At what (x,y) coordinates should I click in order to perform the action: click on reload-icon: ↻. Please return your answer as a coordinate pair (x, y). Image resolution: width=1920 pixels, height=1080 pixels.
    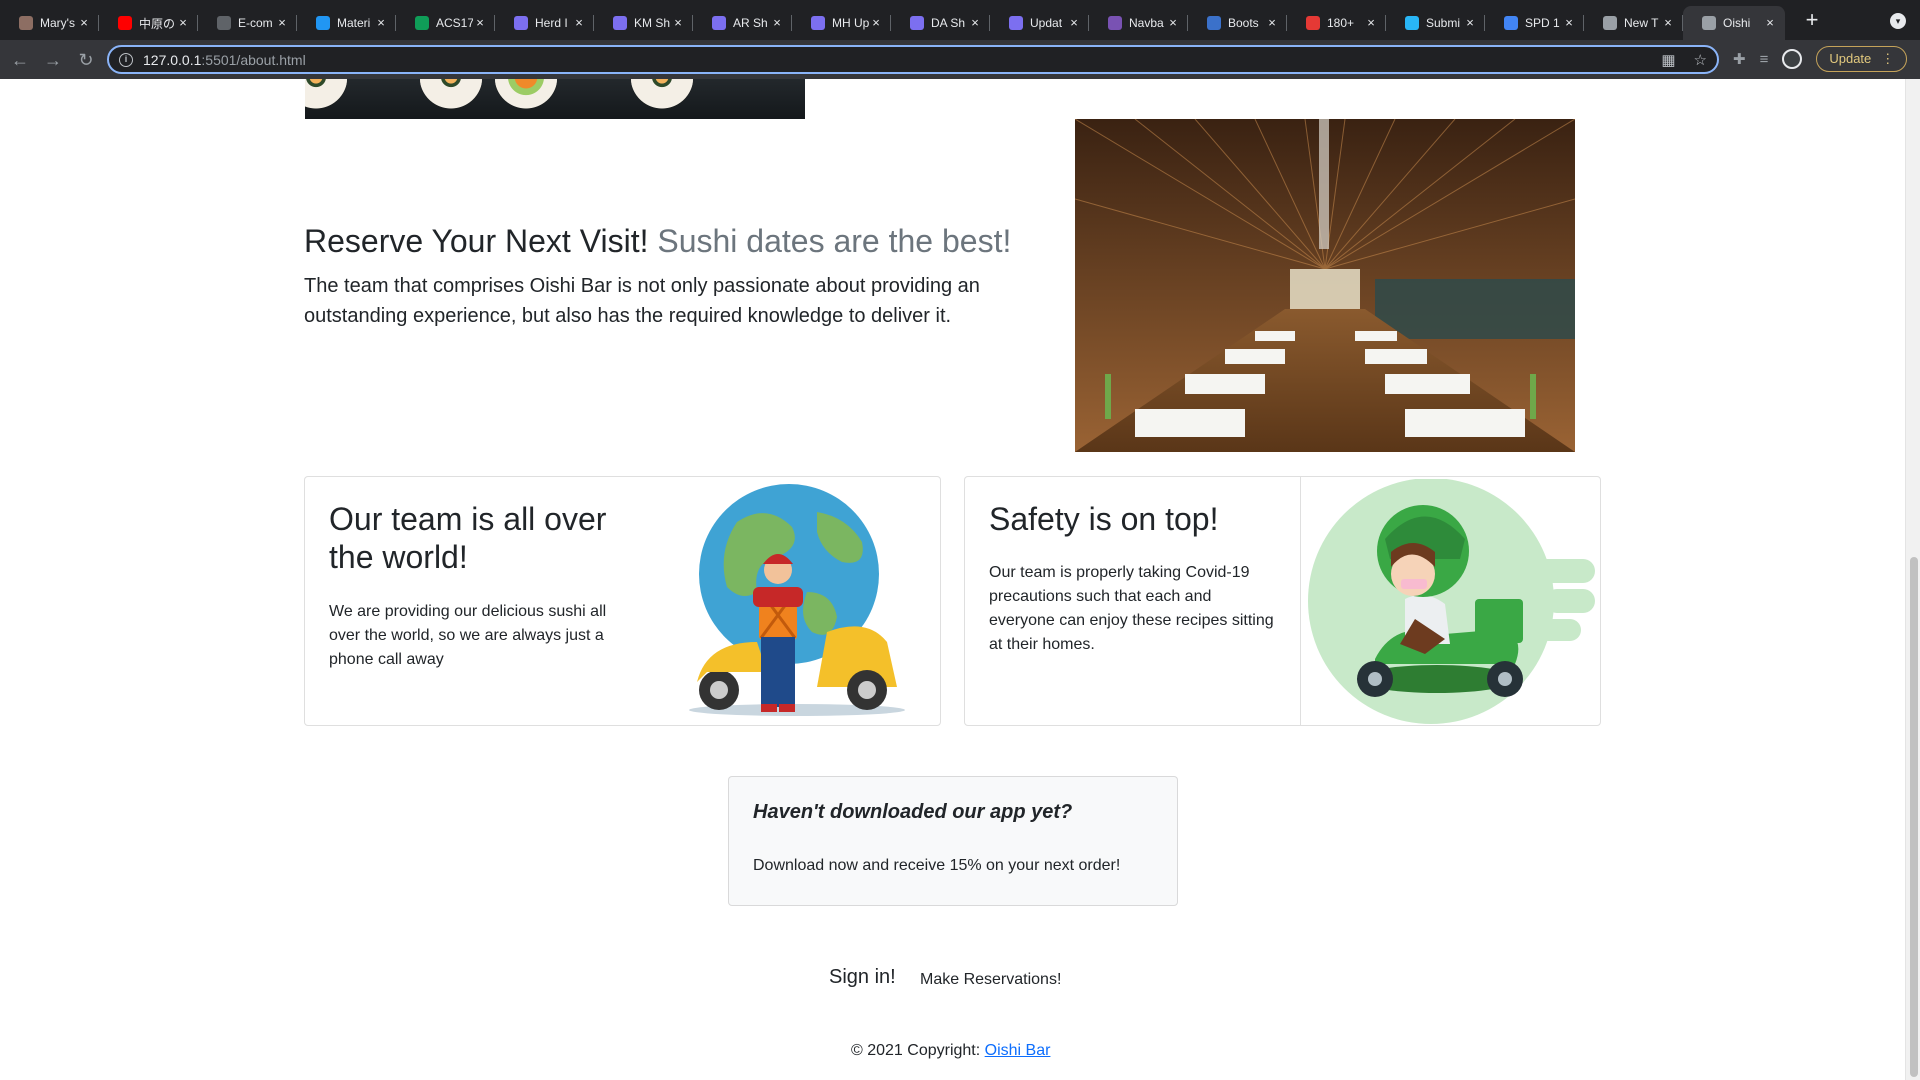
    Looking at the image, I should click on (86, 60).